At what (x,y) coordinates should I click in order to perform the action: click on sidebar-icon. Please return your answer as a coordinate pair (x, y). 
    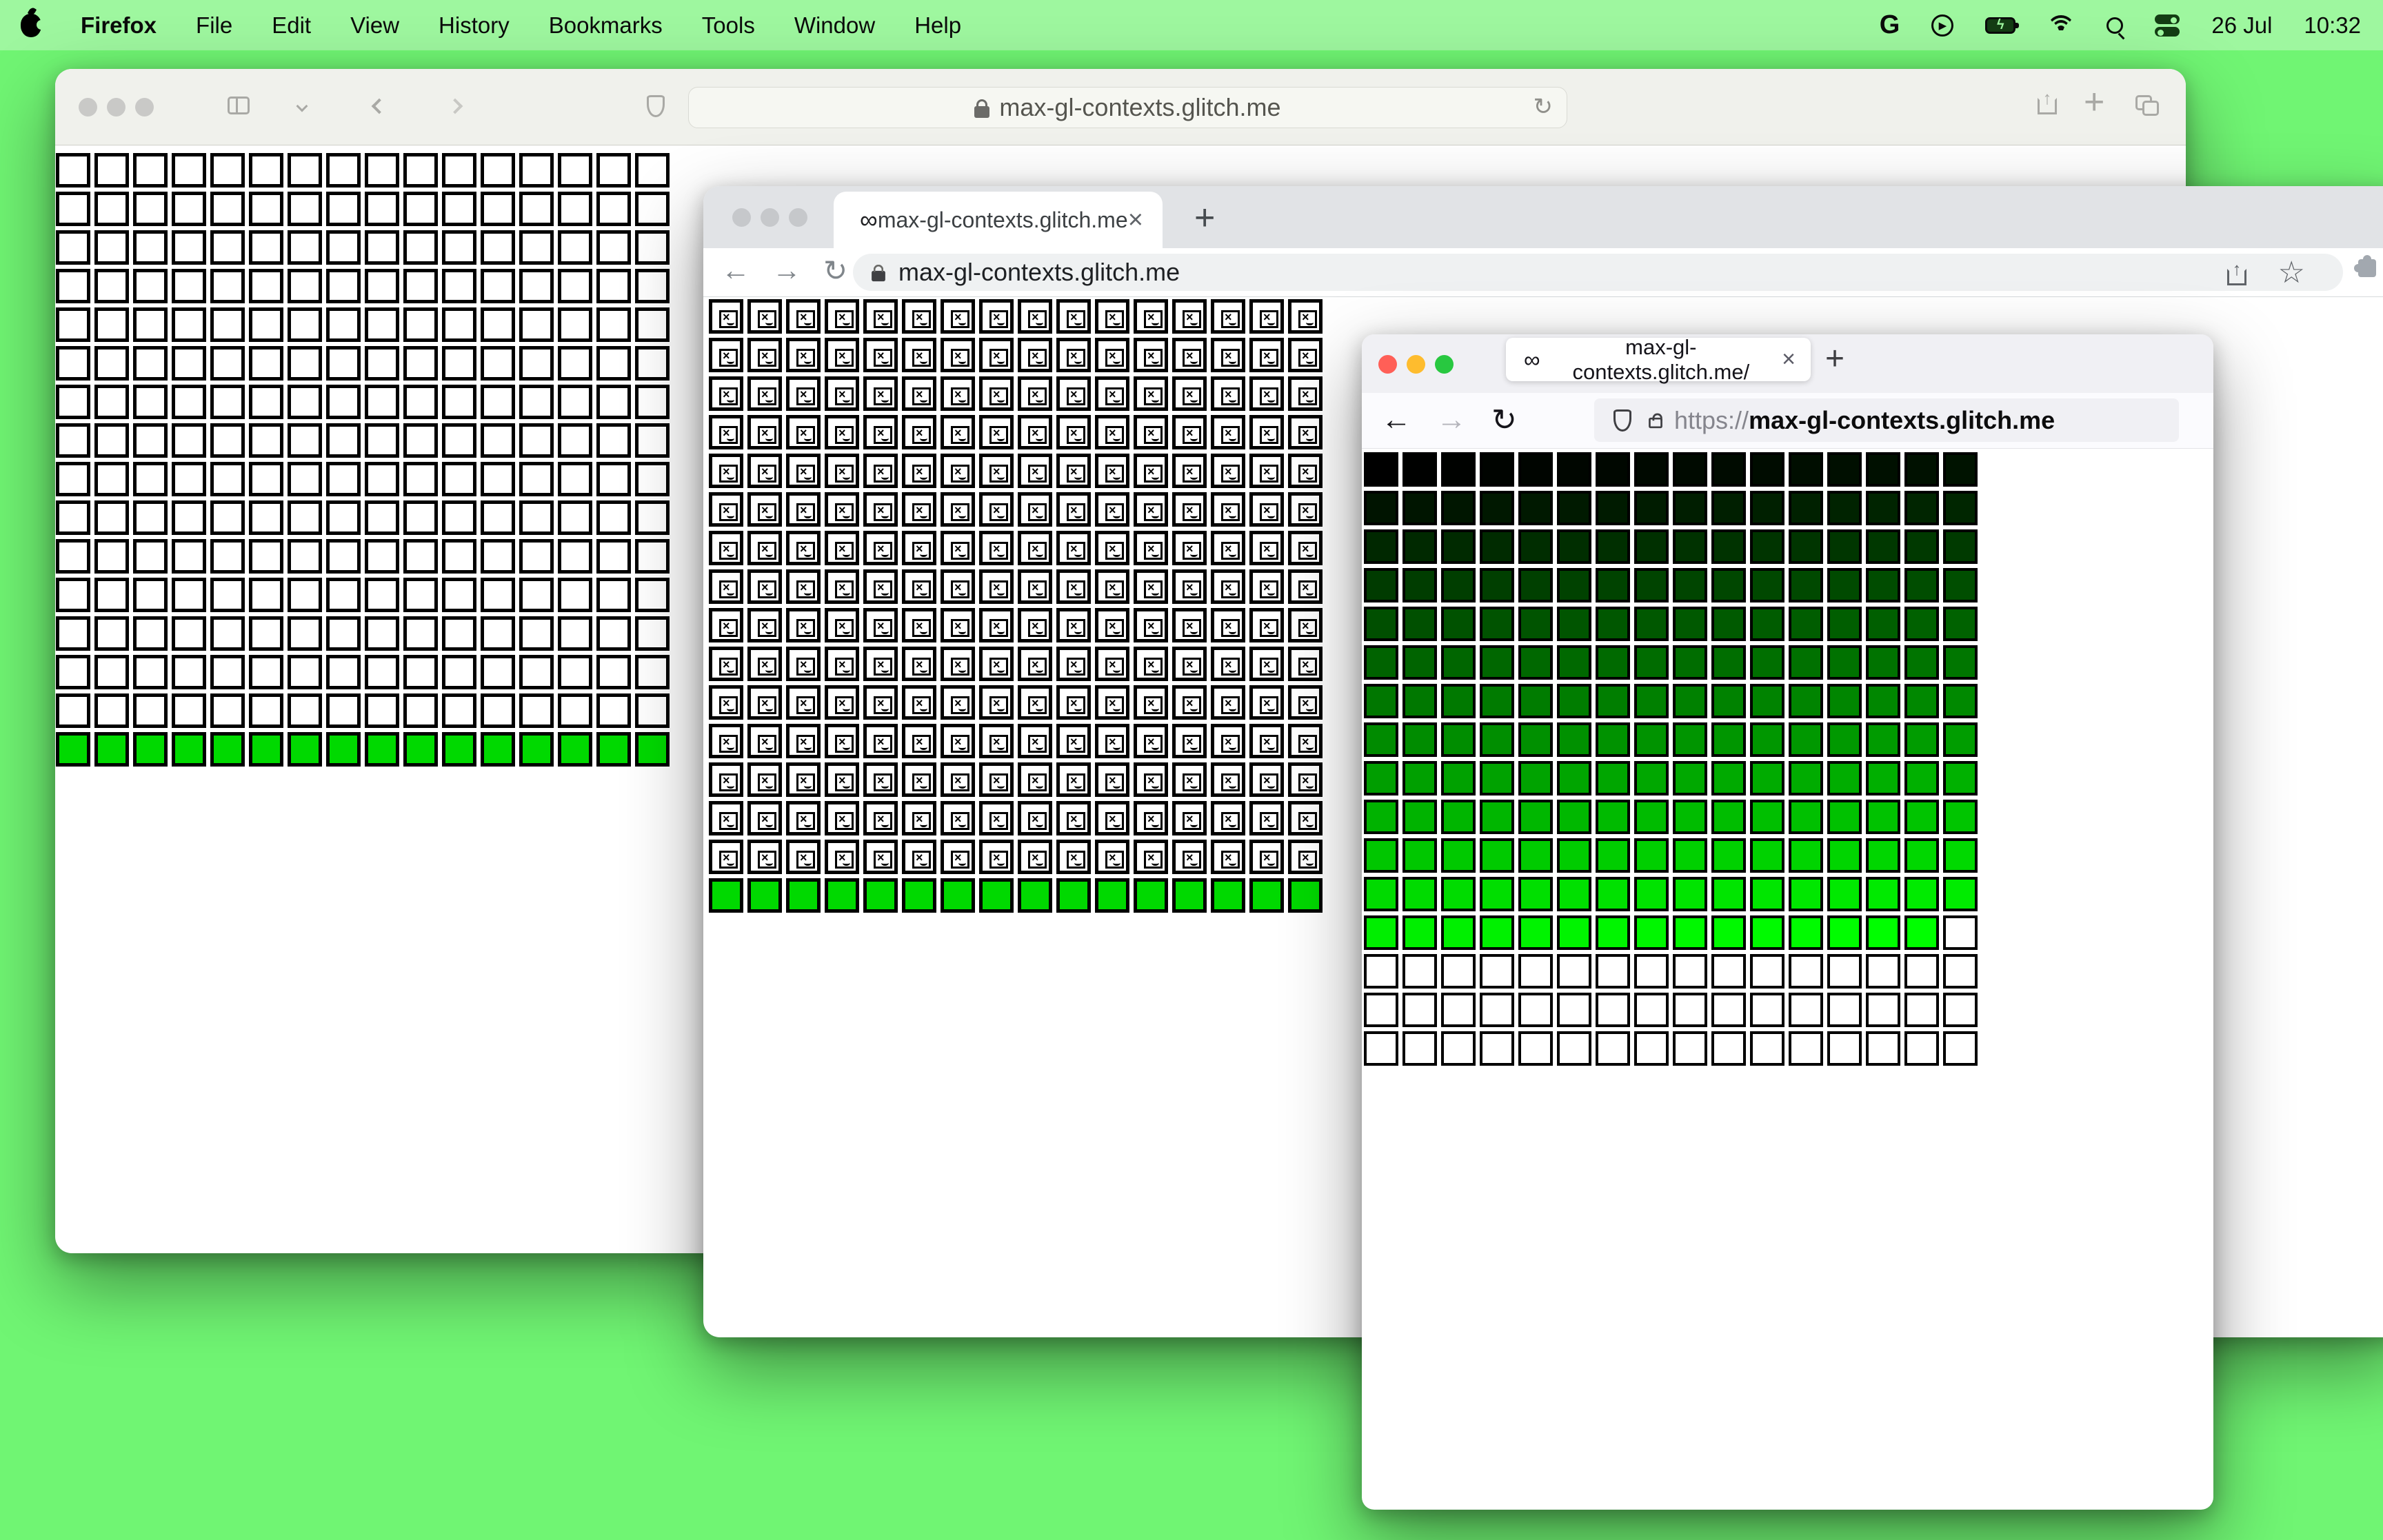
    Looking at the image, I should click on (239, 106).